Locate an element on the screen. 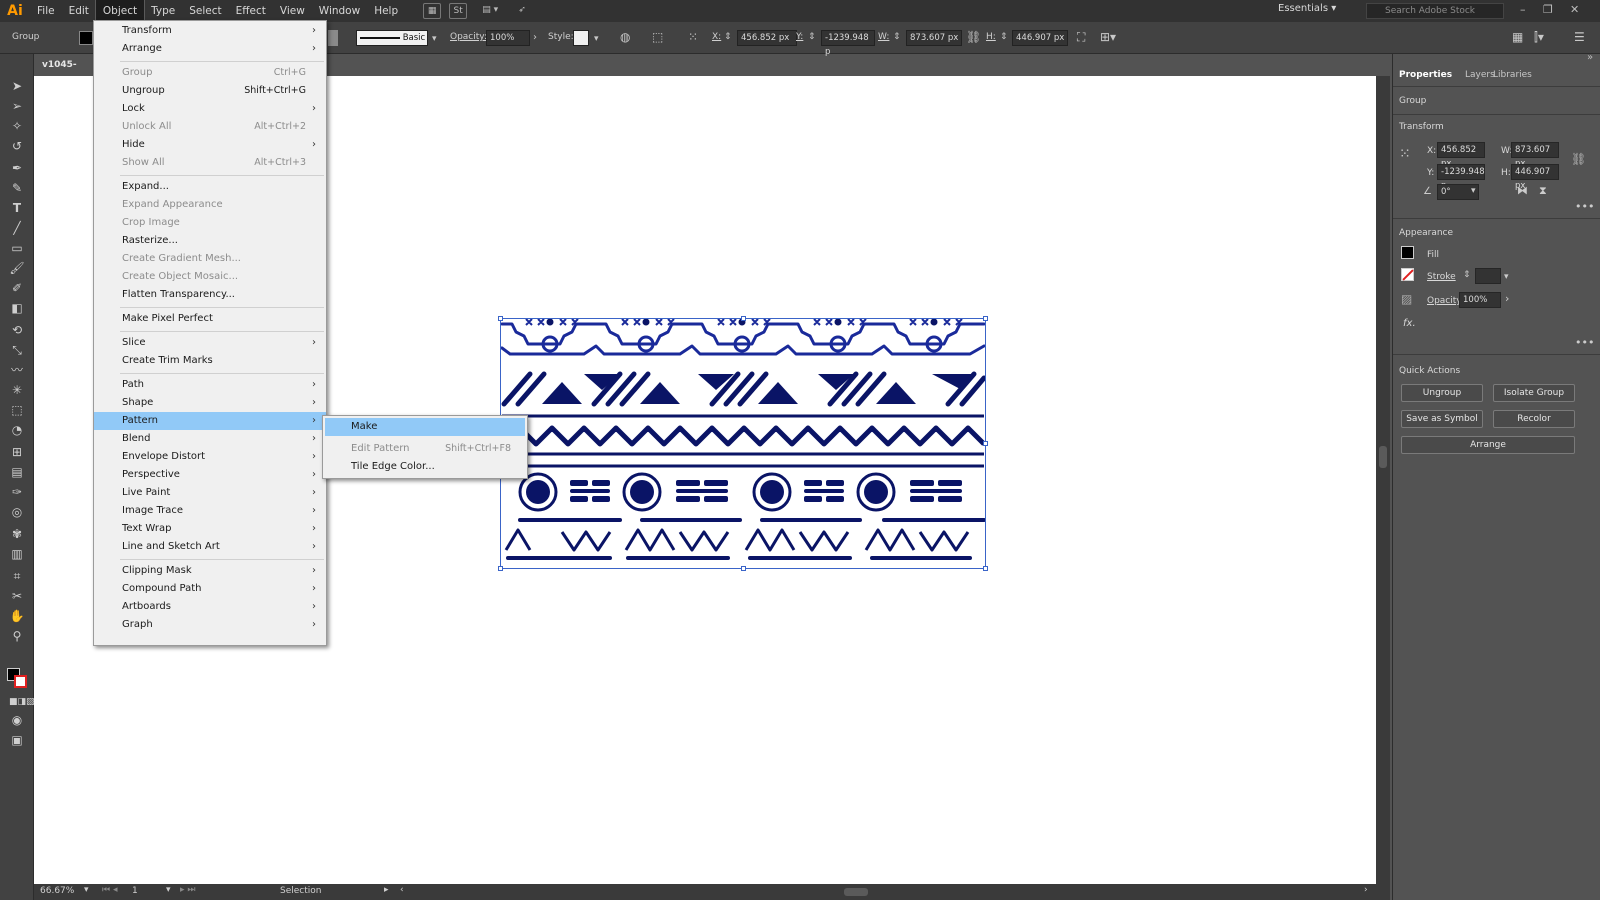 The height and width of the screenshot is (900, 1600). menu-item-make-pixel-perfect: Make Pixel Perfect is located at coordinates (210, 319).